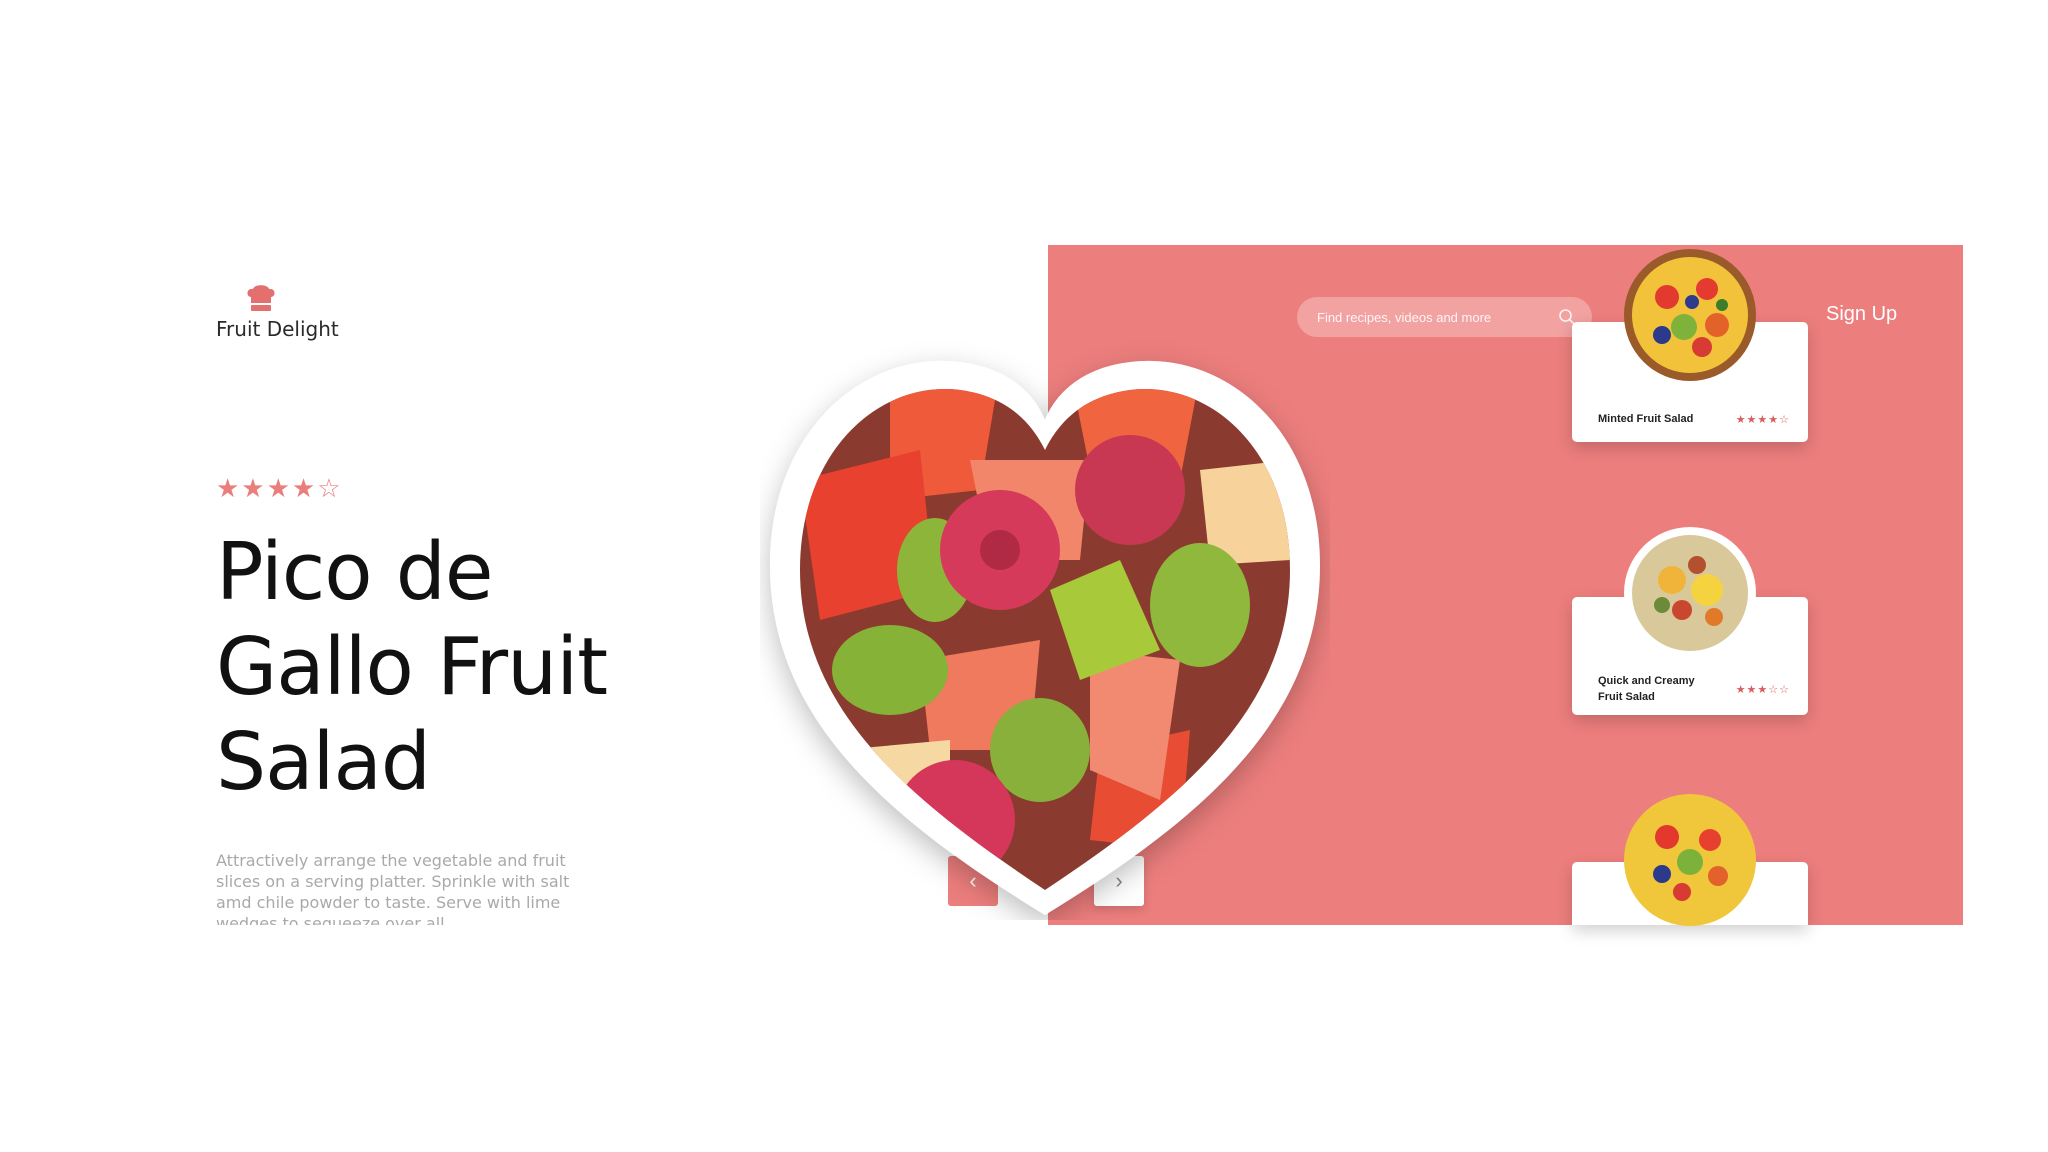 Image resolution: width=2048 pixels, height=1152 pixels. Describe the element at coordinates (1646, 689) in the screenshot. I see `card-title: Quick and Creamy Fruit Salad` at that location.